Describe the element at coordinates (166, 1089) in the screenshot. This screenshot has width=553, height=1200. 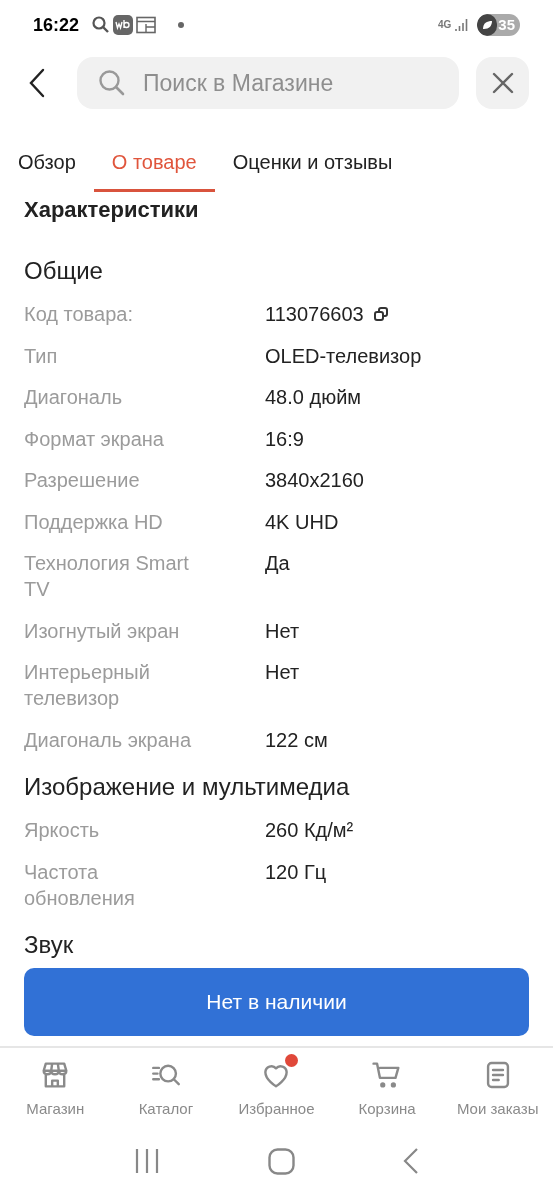
I see `nav-item: Каталог` at that location.